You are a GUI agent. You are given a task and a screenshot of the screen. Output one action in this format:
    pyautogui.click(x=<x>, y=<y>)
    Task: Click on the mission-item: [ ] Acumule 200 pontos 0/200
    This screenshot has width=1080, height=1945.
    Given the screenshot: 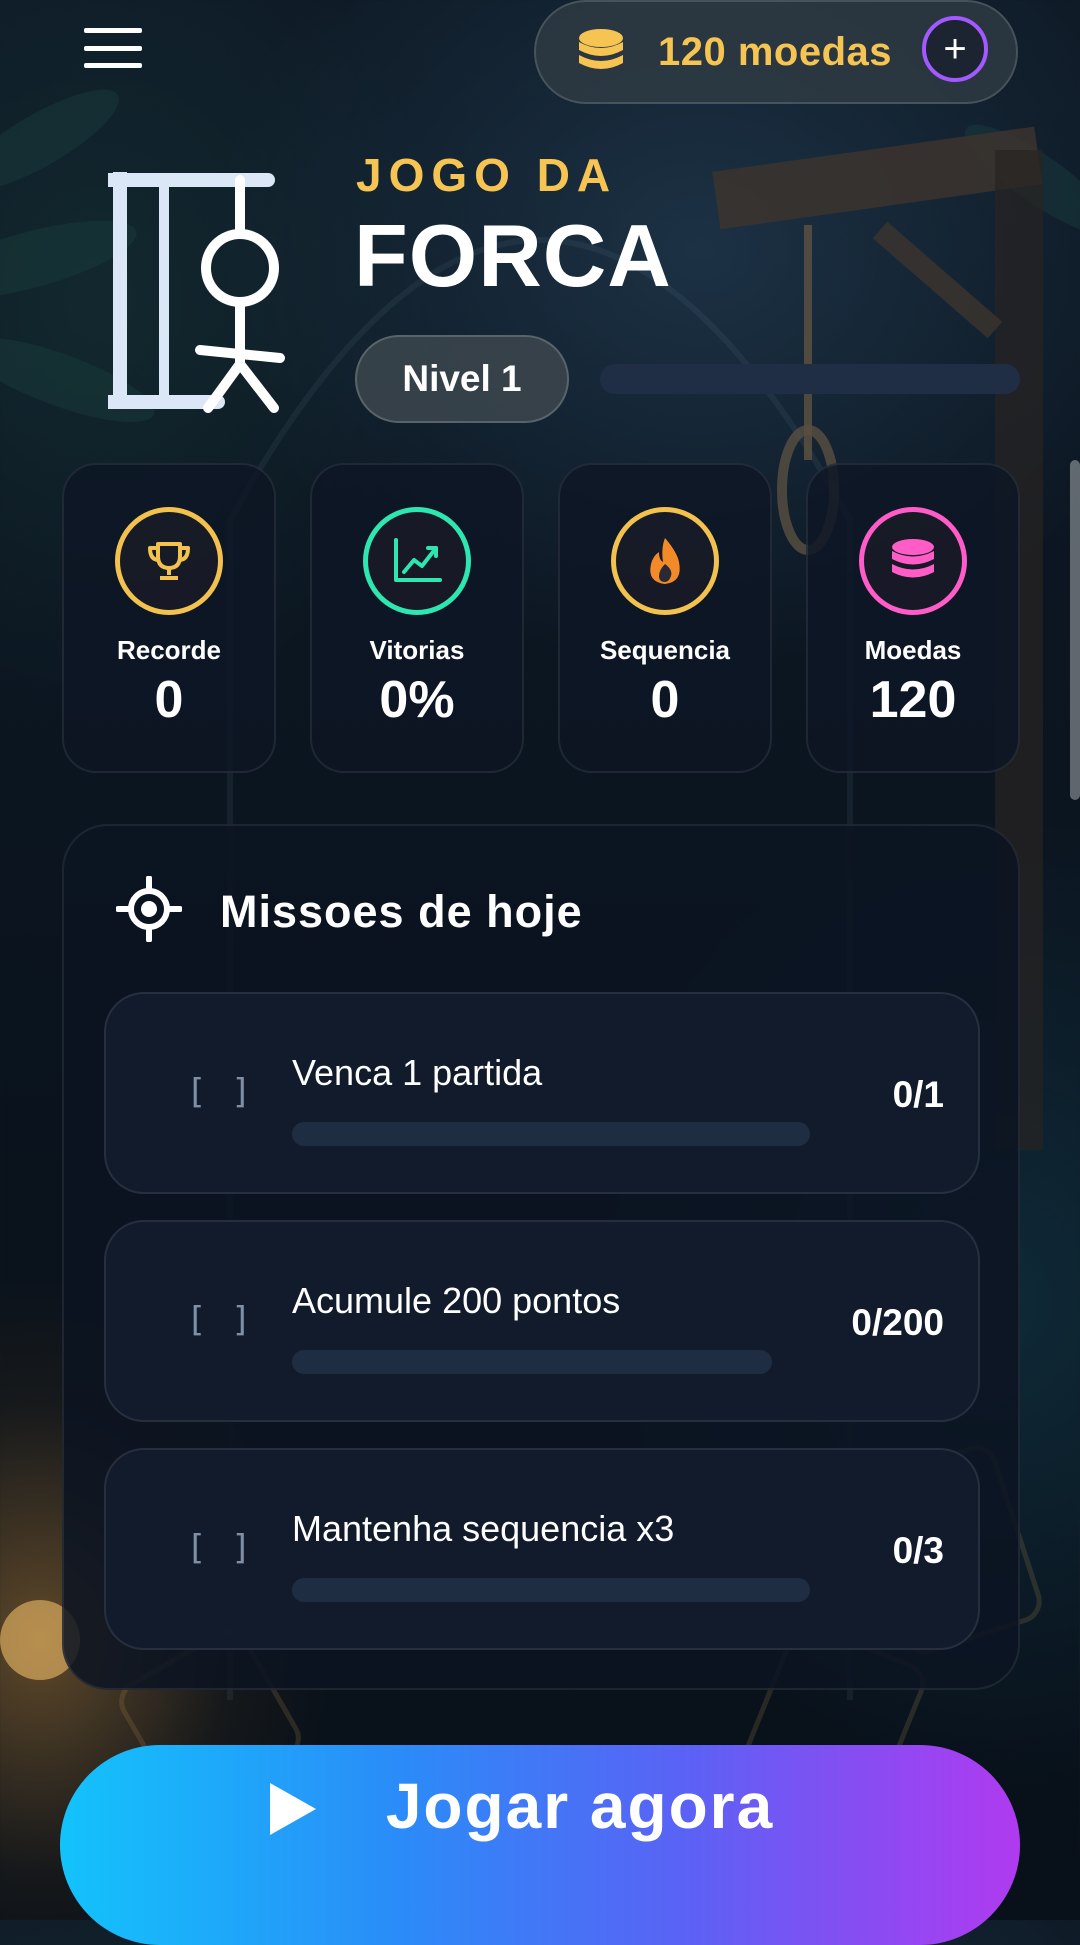 What is the action you would take?
    pyautogui.click(x=542, y=1321)
    